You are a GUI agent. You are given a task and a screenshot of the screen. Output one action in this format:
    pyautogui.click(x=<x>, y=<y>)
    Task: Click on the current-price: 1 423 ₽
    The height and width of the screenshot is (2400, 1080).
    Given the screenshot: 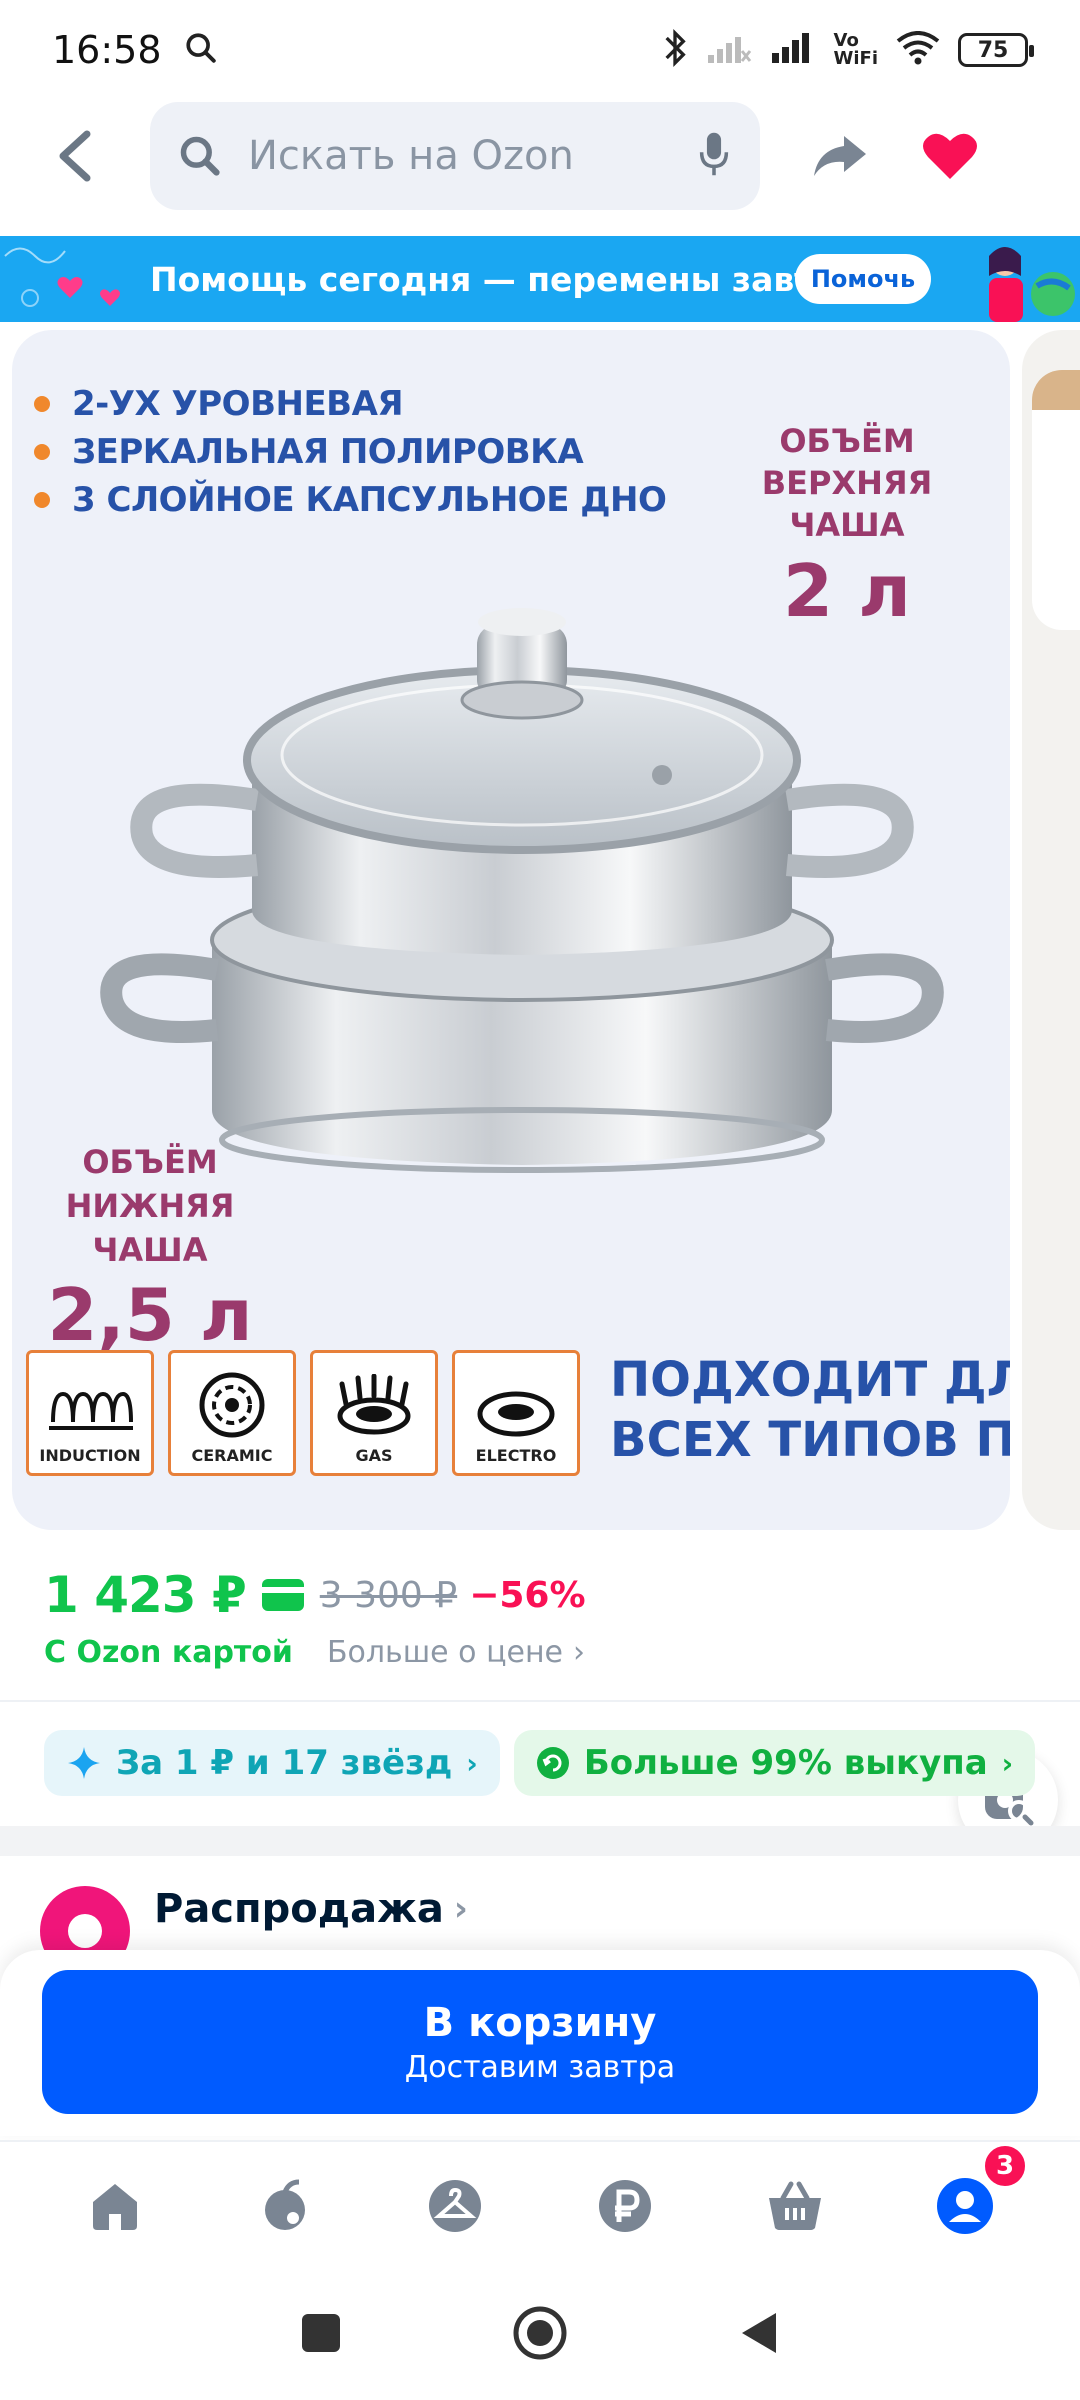 What is the action you would take?
    pyautogui.click(x=145, y=1595)
    